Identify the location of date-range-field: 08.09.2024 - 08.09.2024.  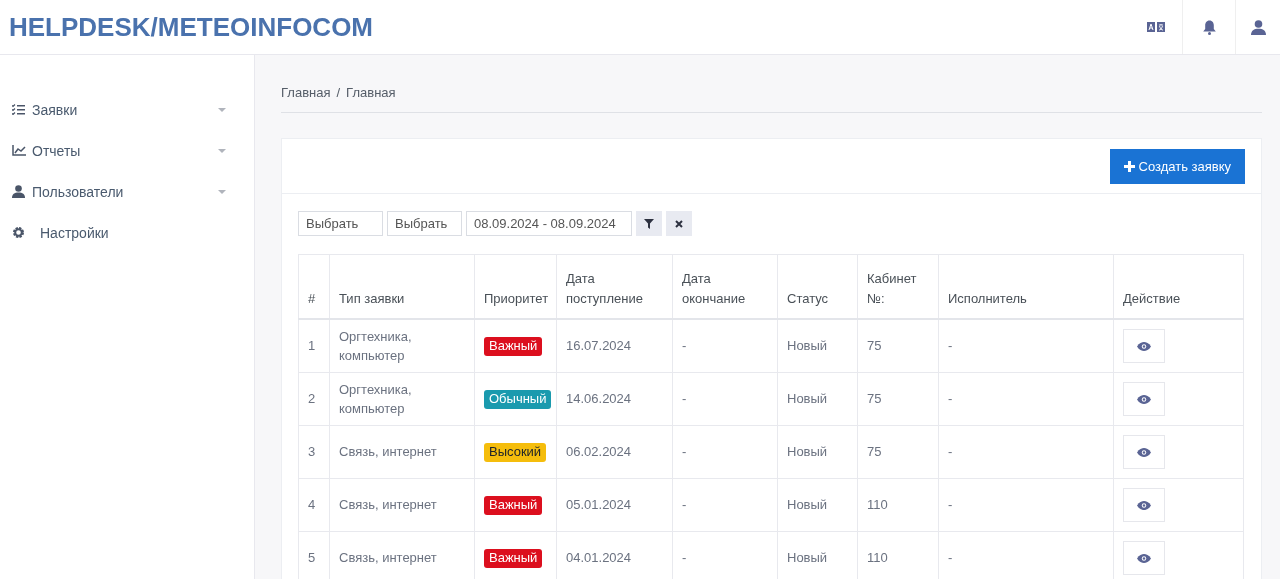
(549, 223).